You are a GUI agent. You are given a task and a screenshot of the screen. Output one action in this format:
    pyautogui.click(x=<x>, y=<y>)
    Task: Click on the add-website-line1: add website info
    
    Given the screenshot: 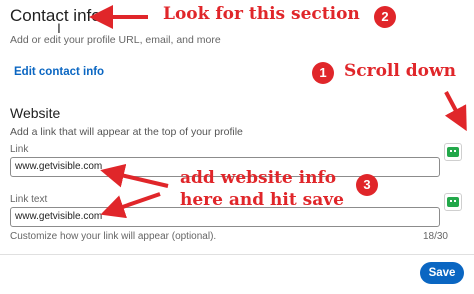 What is the action you would take?
    pyautogui.click(x=258, y=178)
    